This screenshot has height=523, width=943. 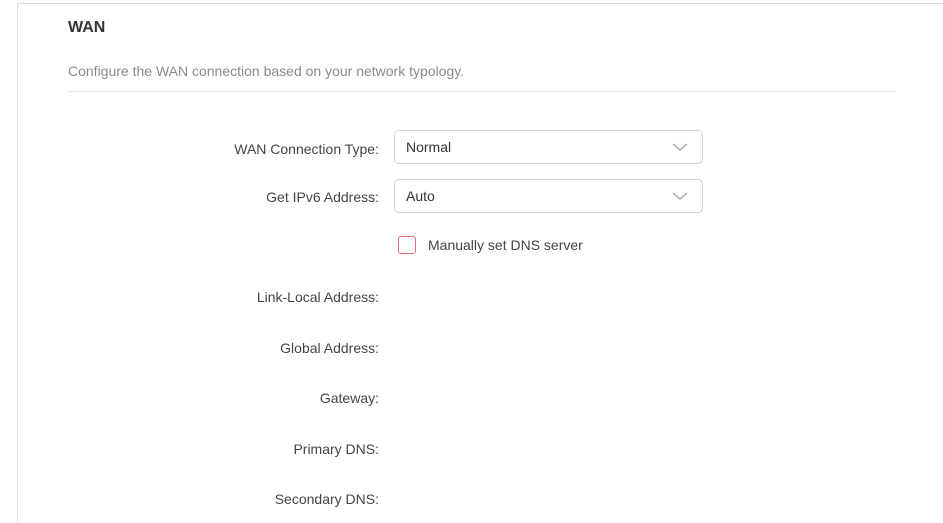 What do you see at coordinates (548, 147) in the screenshot?
I see `wan-connection-type-select: Normal` at bounding box center [548, 147].